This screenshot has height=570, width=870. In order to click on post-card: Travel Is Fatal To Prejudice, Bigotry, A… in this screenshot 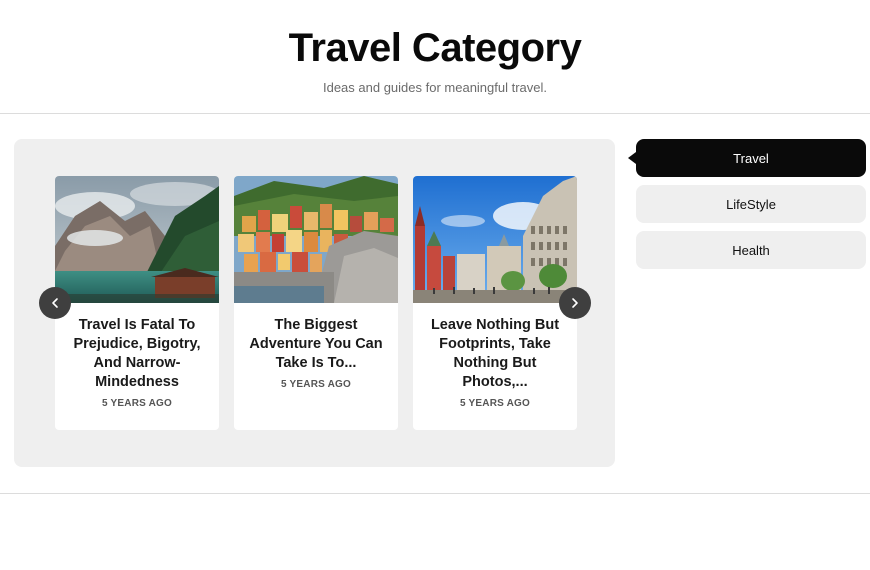, I will do `click(137, 303)`.